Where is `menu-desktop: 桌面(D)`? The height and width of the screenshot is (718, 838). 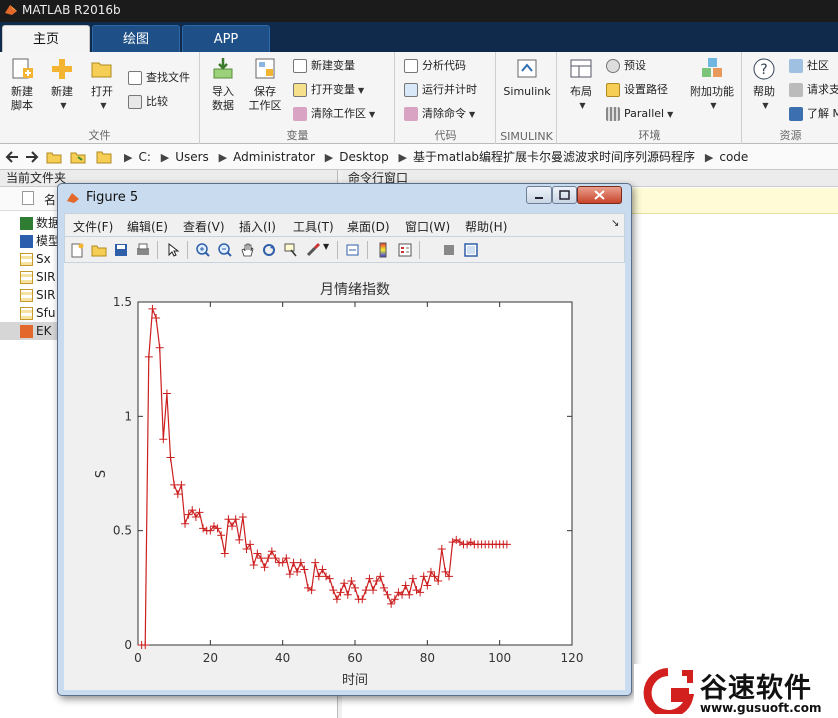 menu-desktop: 桌面(D) is located at coordinates (368, 226).